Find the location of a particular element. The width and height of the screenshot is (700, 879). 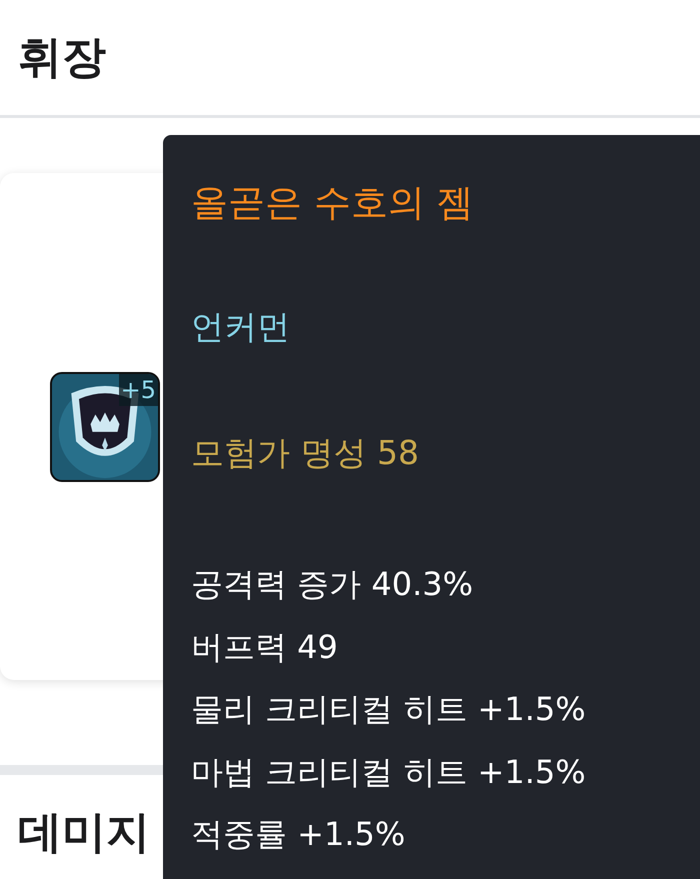

stat-line: 마법 크리티컬 히트 +1.5% is located at coordinates (388, 772).